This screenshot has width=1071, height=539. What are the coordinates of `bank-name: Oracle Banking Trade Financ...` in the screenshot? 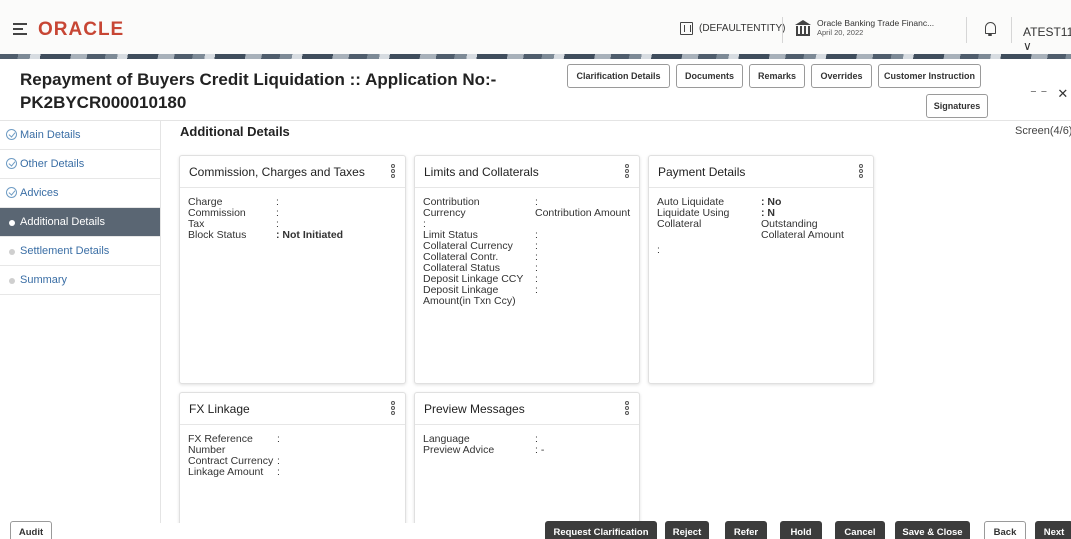 It's located at (876, 23).